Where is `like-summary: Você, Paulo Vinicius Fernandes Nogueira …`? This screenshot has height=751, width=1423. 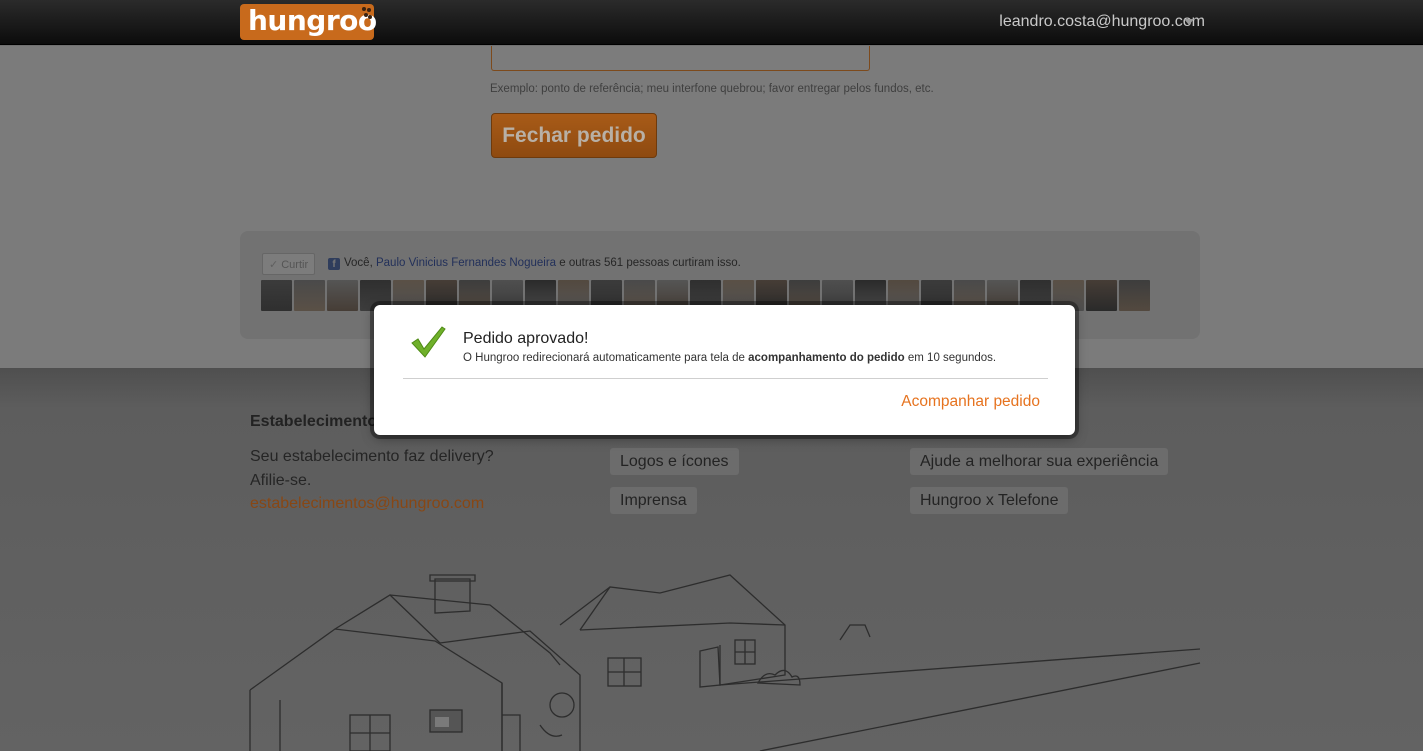 like-summary: Você, Paulo Vinicius Fernandes Nogueira … is located at coordinates (542, 263).